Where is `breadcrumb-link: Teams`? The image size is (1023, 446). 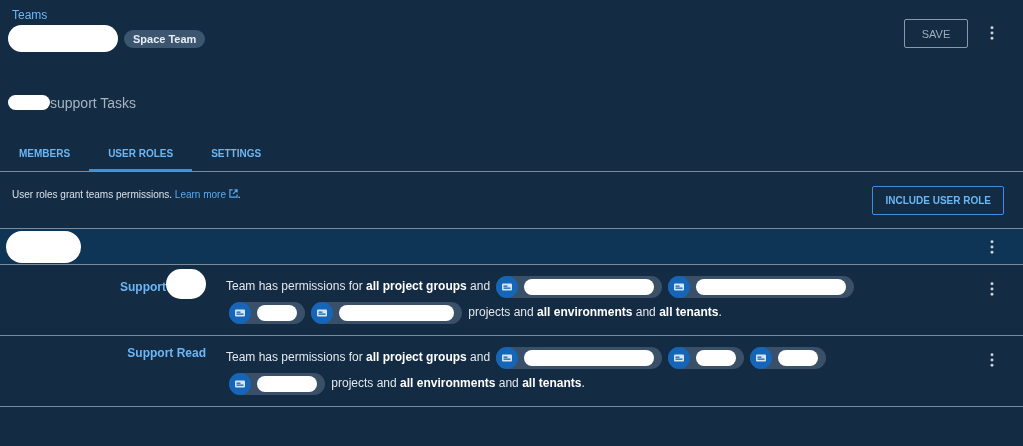 breadcrumb-link: Teams is located at coordinates (30, 15).